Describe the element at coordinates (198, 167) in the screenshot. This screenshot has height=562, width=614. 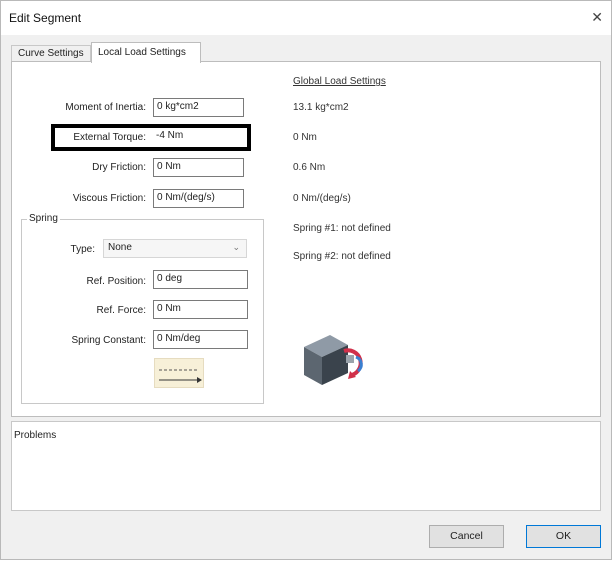
I see `dry-friction-input: 0 Nm` at that location.